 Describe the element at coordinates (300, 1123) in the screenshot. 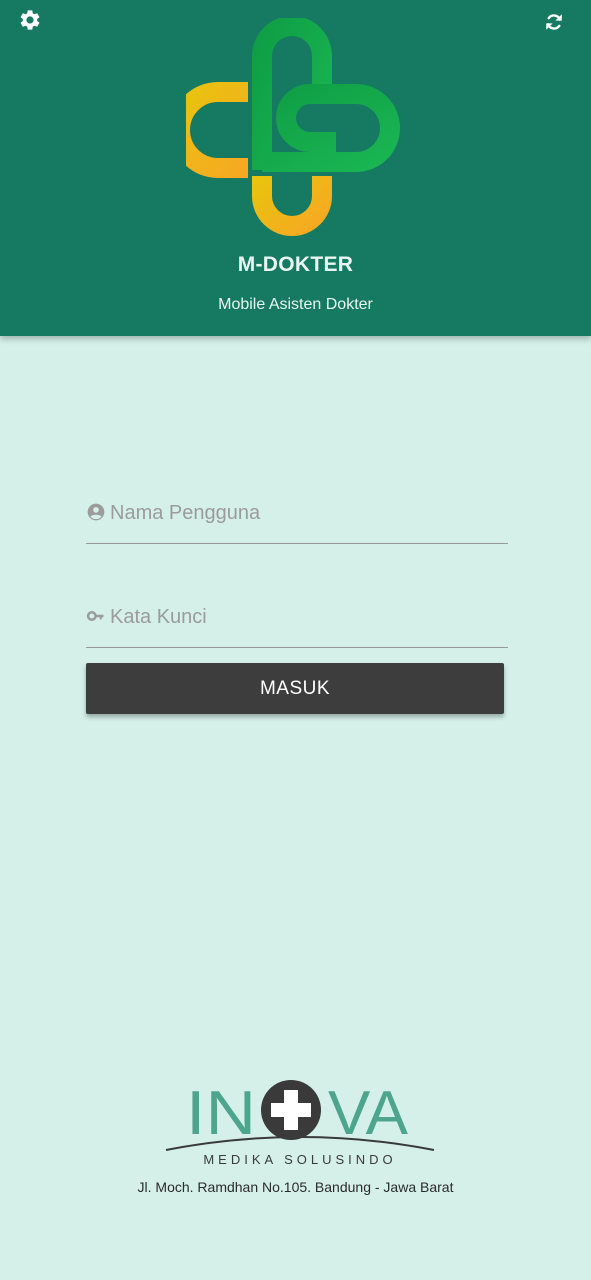

I see `company-logo: IN VA MEDIKA SOLUSINDO` at that location.